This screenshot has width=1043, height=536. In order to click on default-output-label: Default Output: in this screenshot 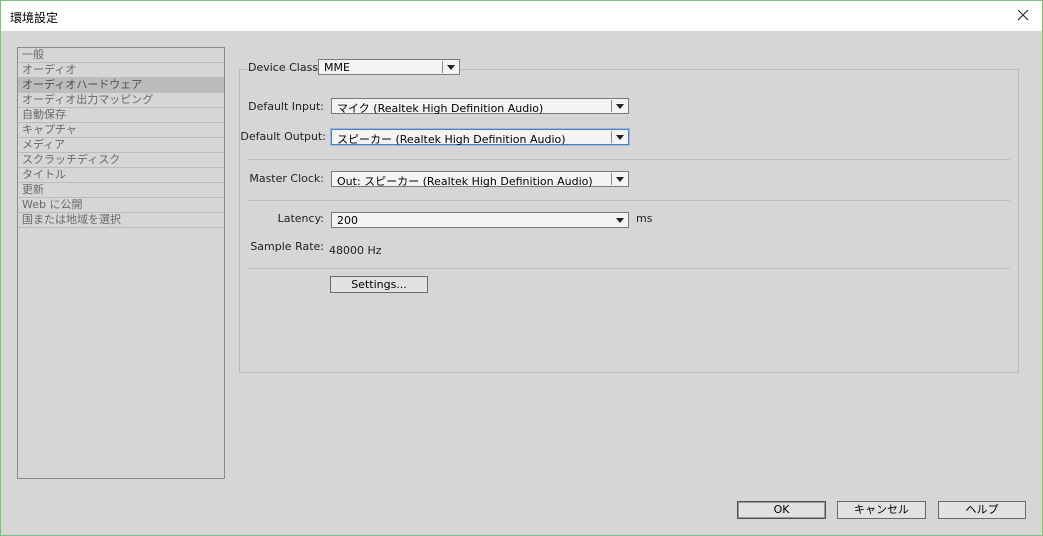, I will do `click(283, 136)`.